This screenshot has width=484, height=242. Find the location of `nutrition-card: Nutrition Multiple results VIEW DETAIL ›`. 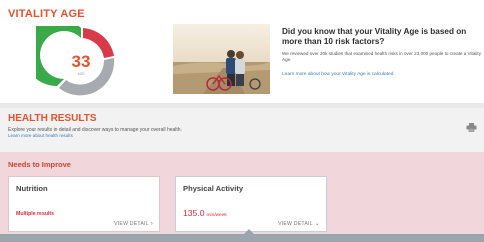

nutrition-card: Nutrition Multiple results VIEW DETAIL › is located at coordinates (84, 204).